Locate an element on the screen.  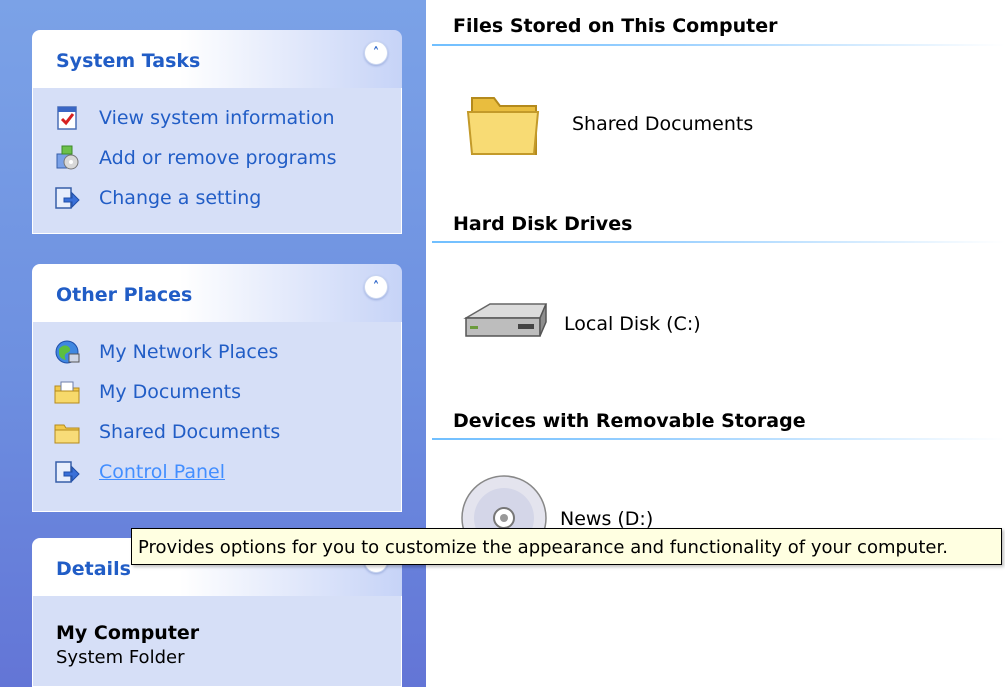
my-documents-icon is located at coordinates (67, 392).